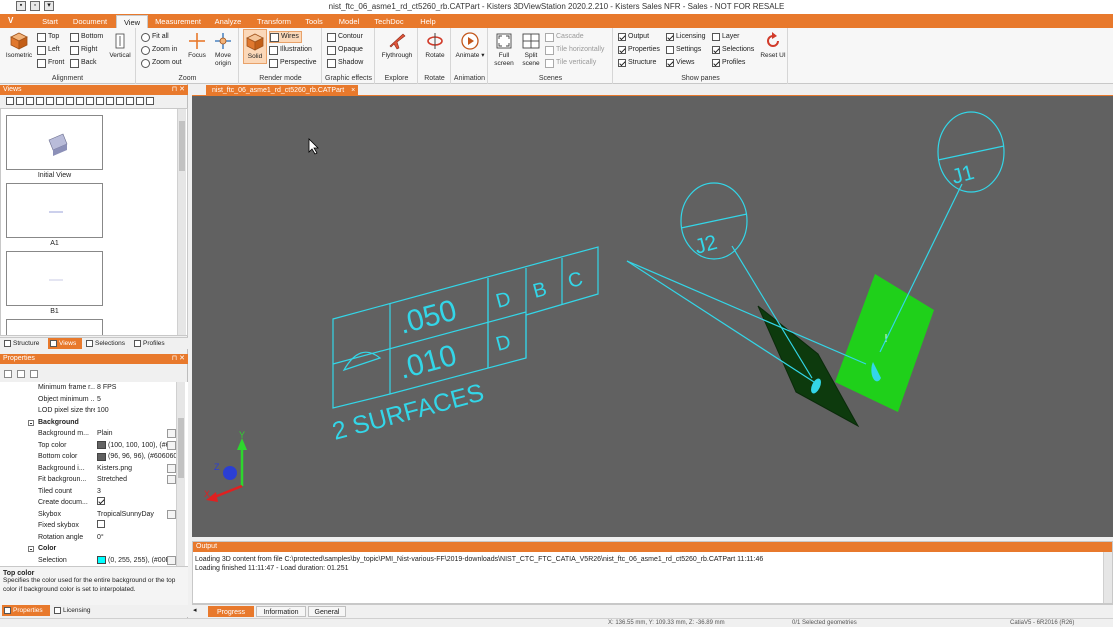  Describe the element at coordinates (345, 50) in the screenshot. I see `opaque-button: Opaque` at that location.